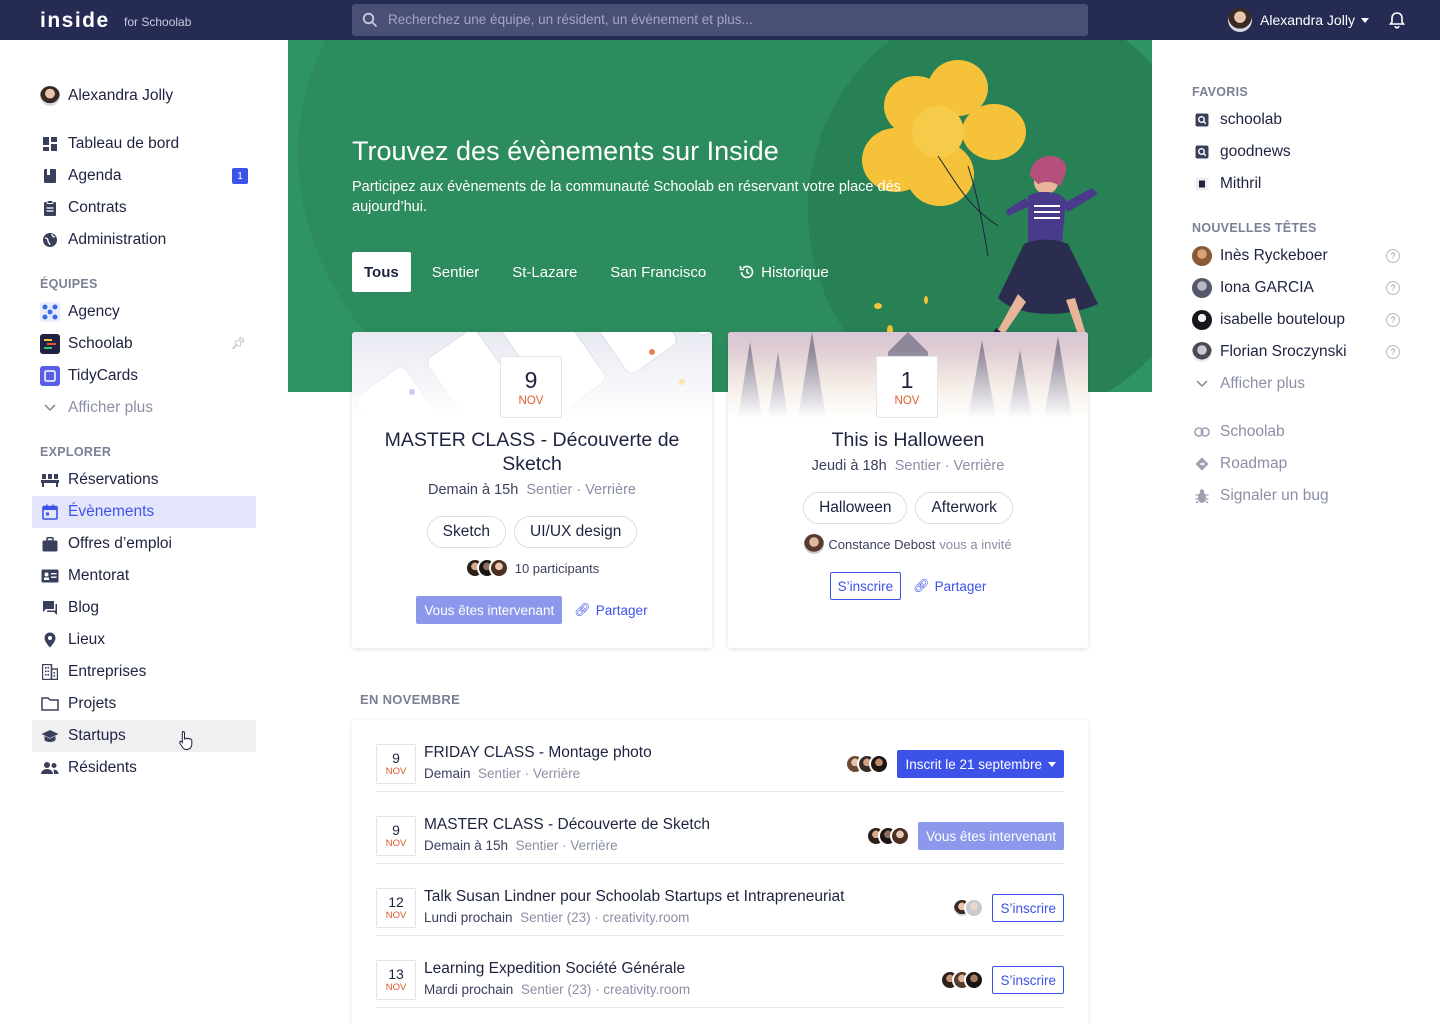 This screenshot has width=1440, height=1024. What do you see at coordinates (576, 532) in the screenshot?
I see `tag-chip: UI/UX design` at bounding box center [576, 532].